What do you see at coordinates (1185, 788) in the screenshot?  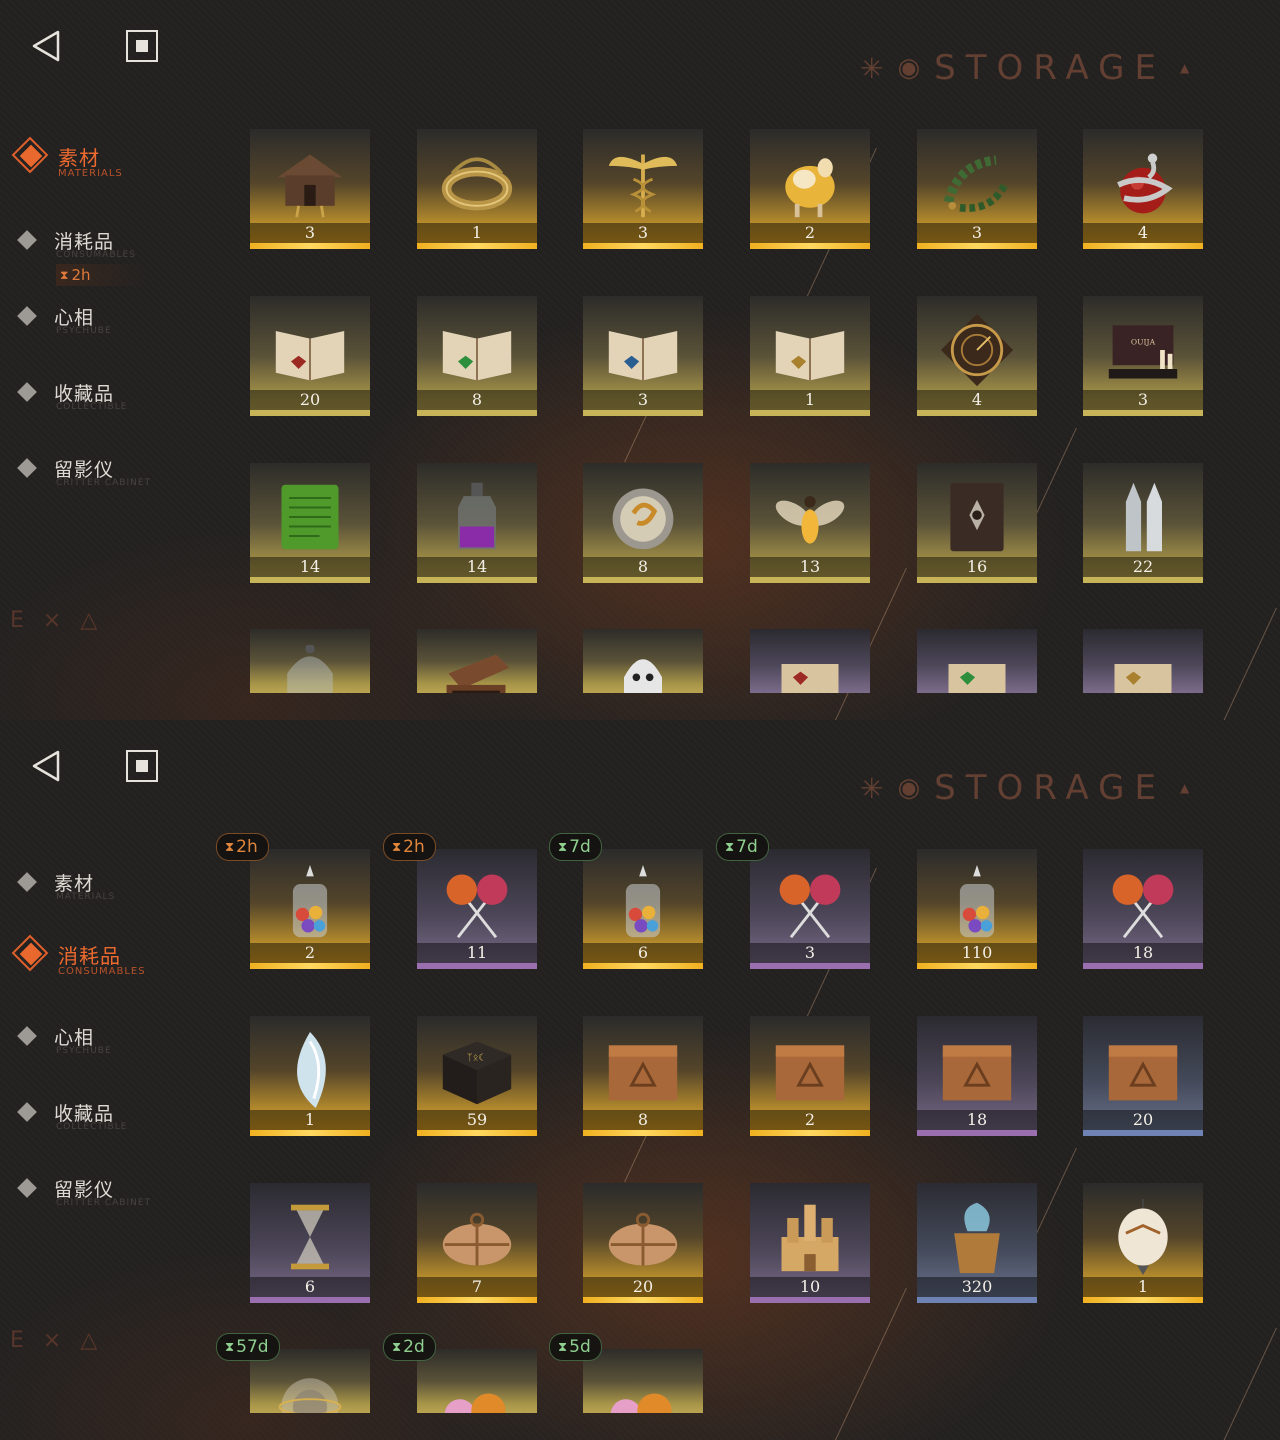 I see `triangle-icon: ▲` at bounding box center [1185, 788].